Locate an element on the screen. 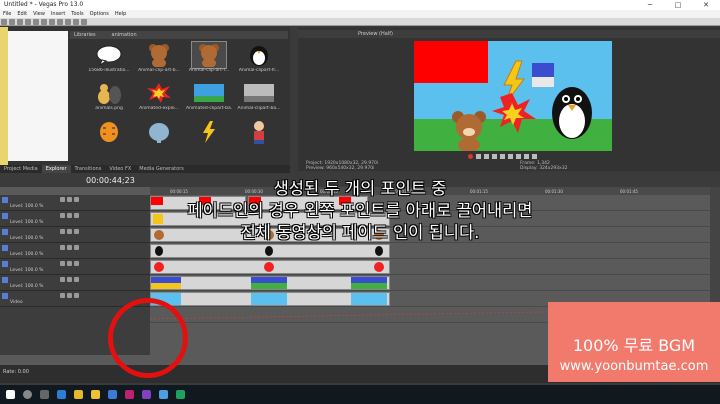 The width and height of the screenshot is (720, 404). start-icon is located at coordinates (10, 394).